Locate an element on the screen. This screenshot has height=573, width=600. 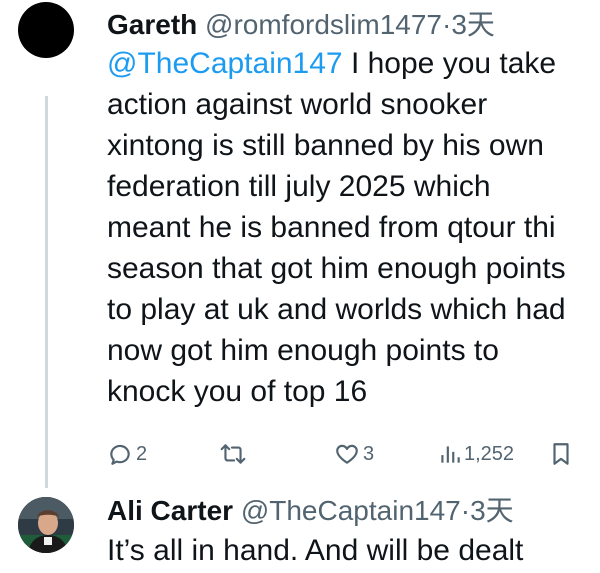
tweet-text-line: It’s all in hand. And will be dealt is located at coordinates (315, 550).